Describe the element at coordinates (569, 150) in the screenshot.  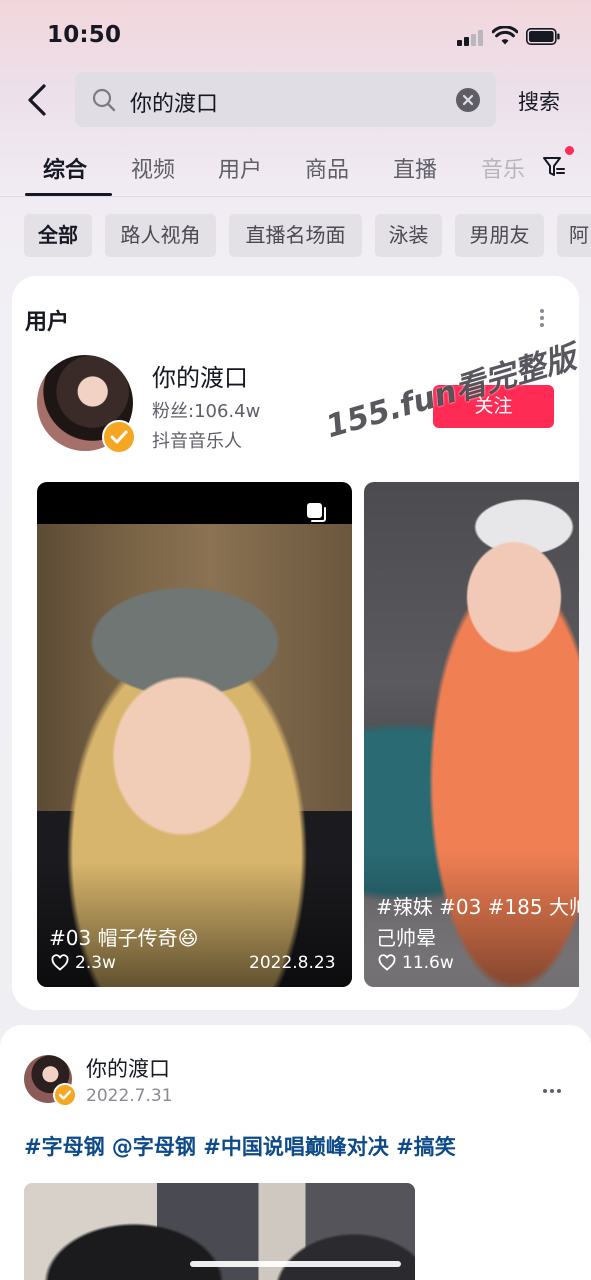
I see `filter-notification-dot` at that location.